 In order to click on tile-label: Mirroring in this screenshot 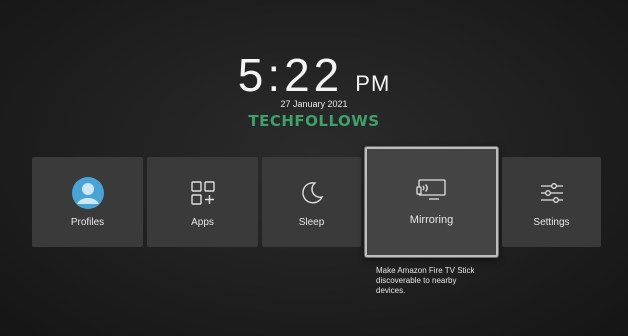, I will do `click(431, 220)`.